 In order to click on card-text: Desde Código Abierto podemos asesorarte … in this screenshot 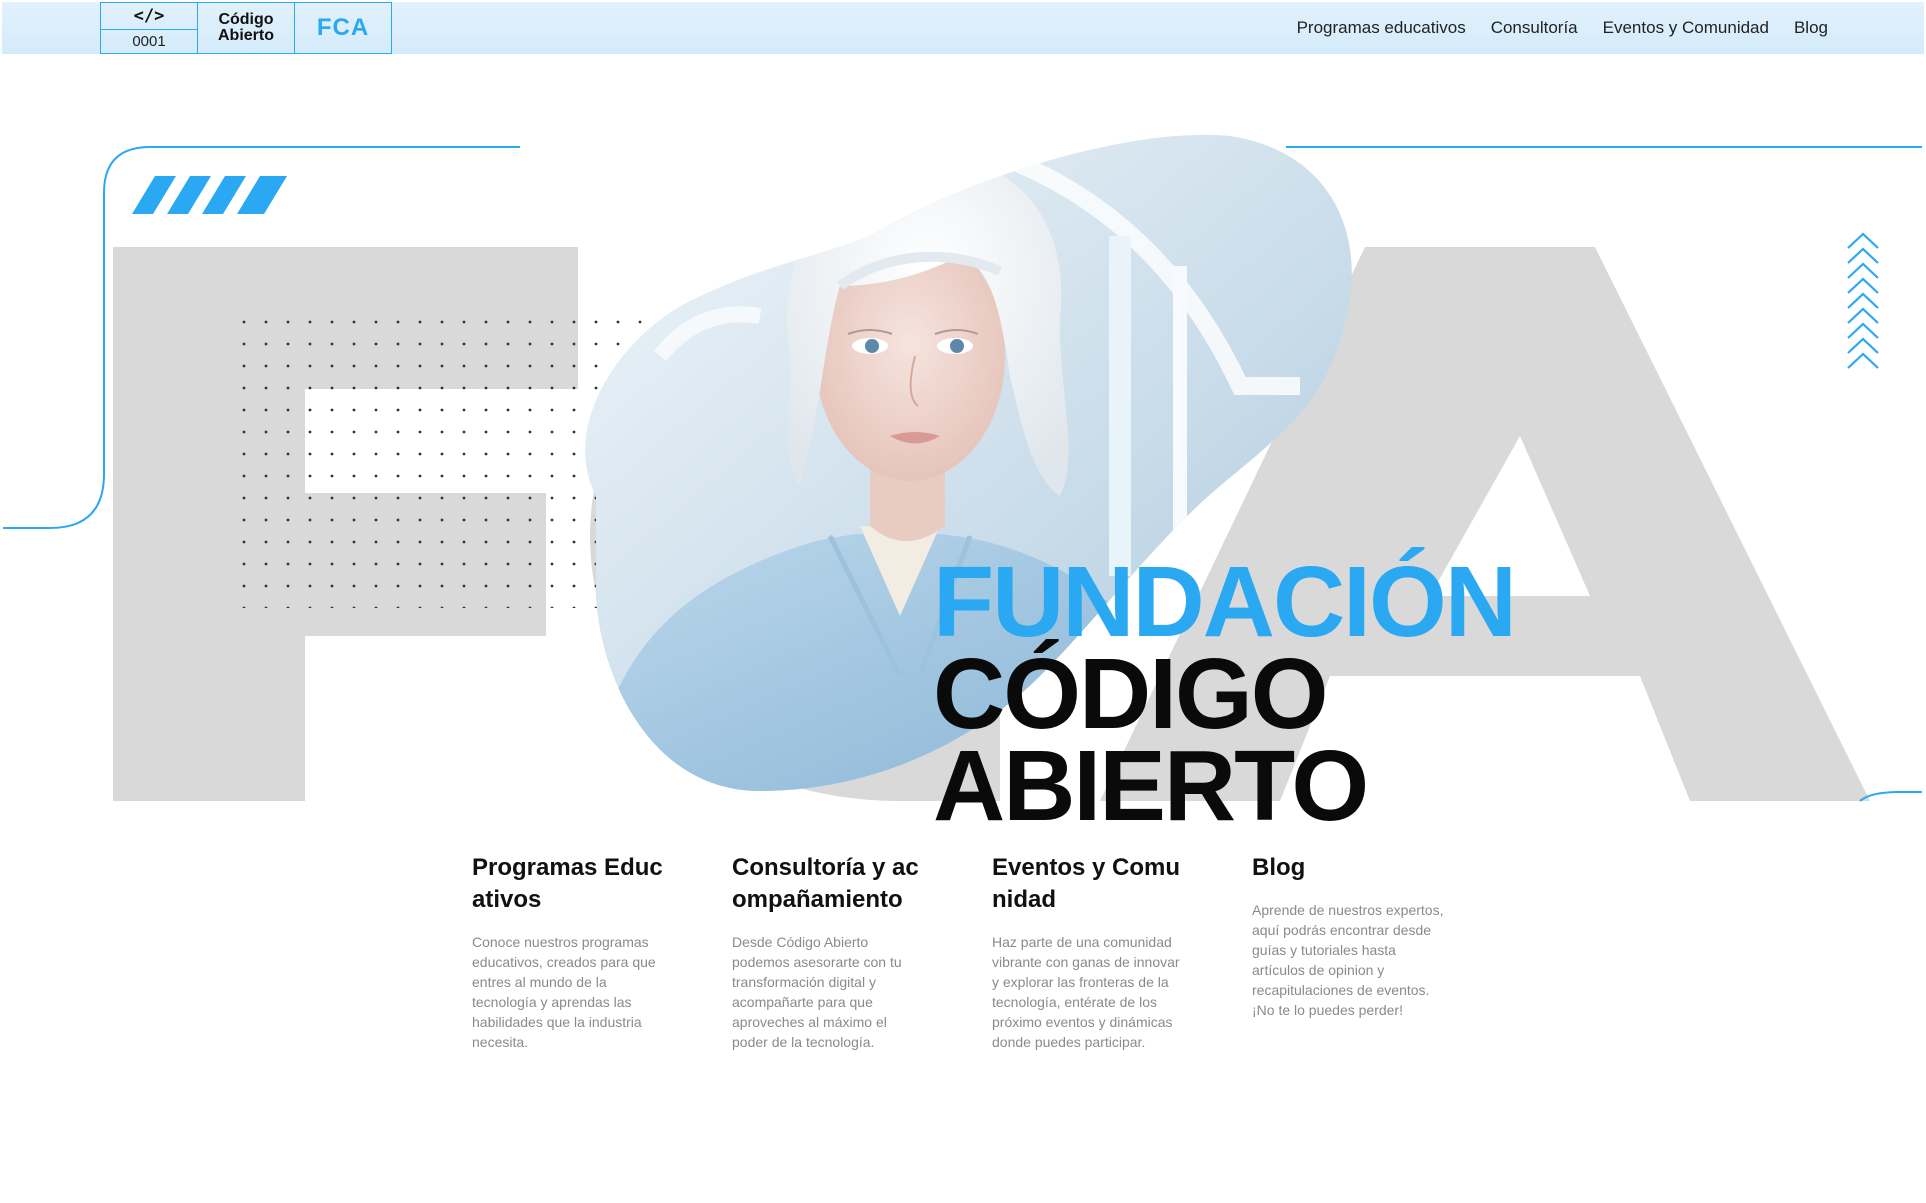, I will do `click(817, 992)`.